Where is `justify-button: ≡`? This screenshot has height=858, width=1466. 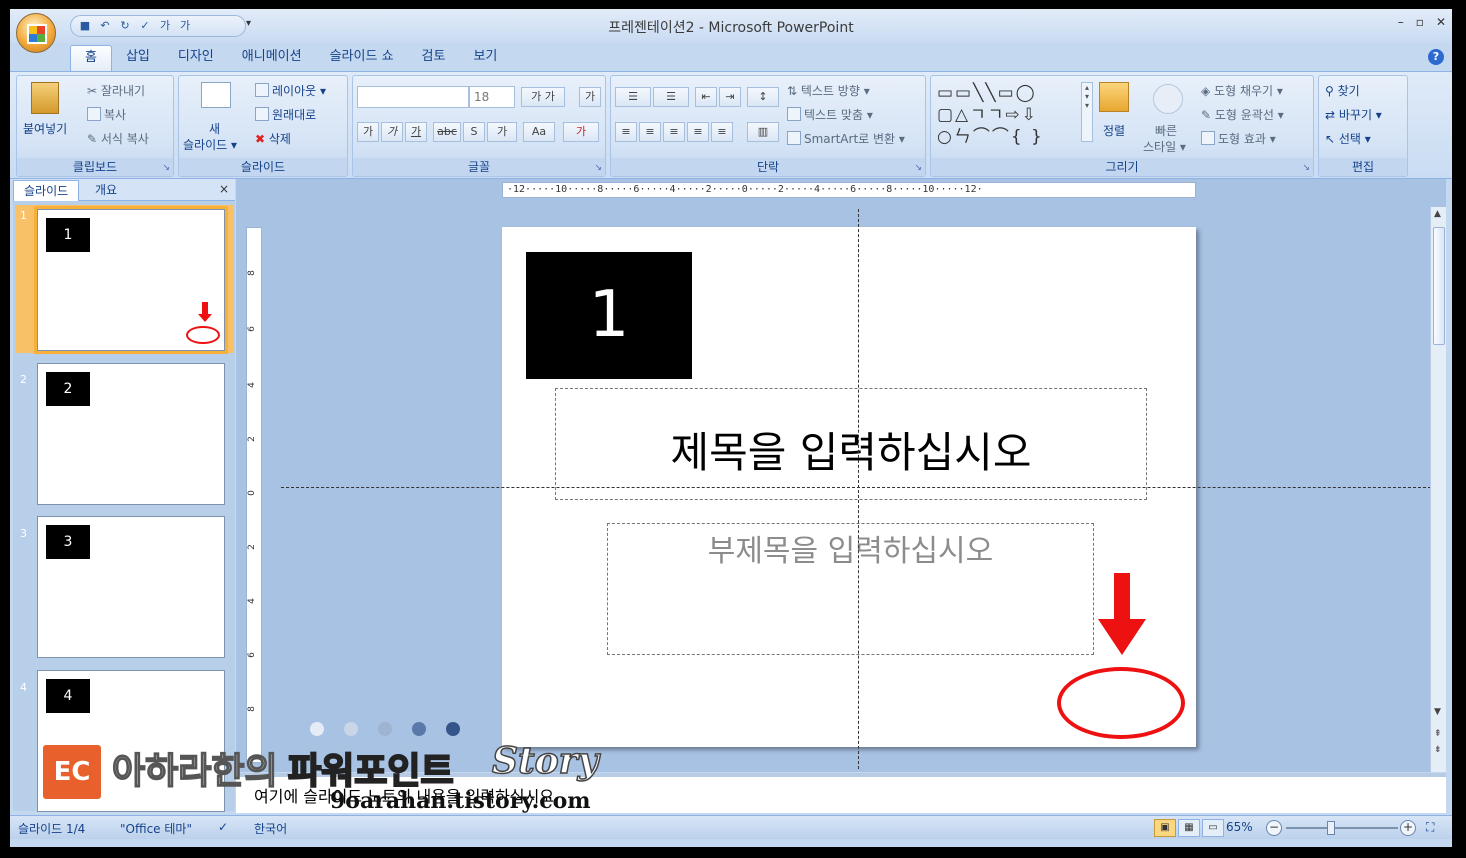 justify-button: ≡ is located at coordinates (698, 132).